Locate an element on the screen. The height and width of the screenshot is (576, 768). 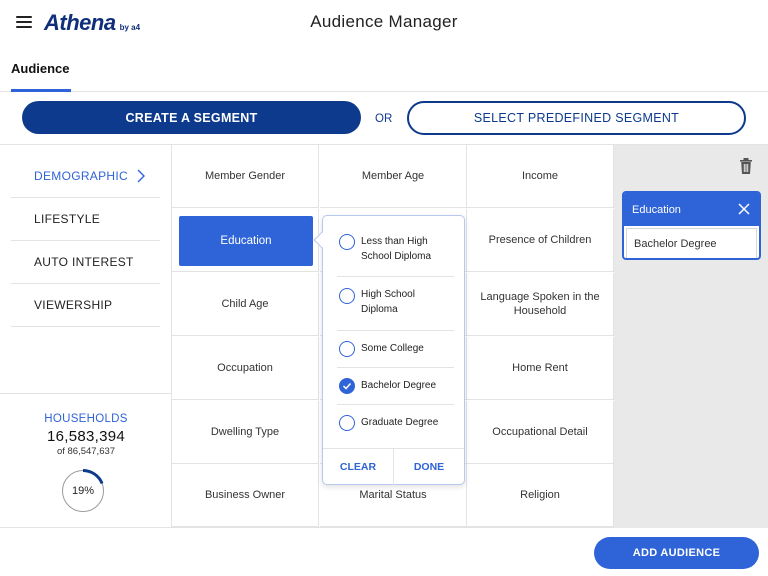
attribute-cell-label: Home Rent is located at coordinates (540, 367).